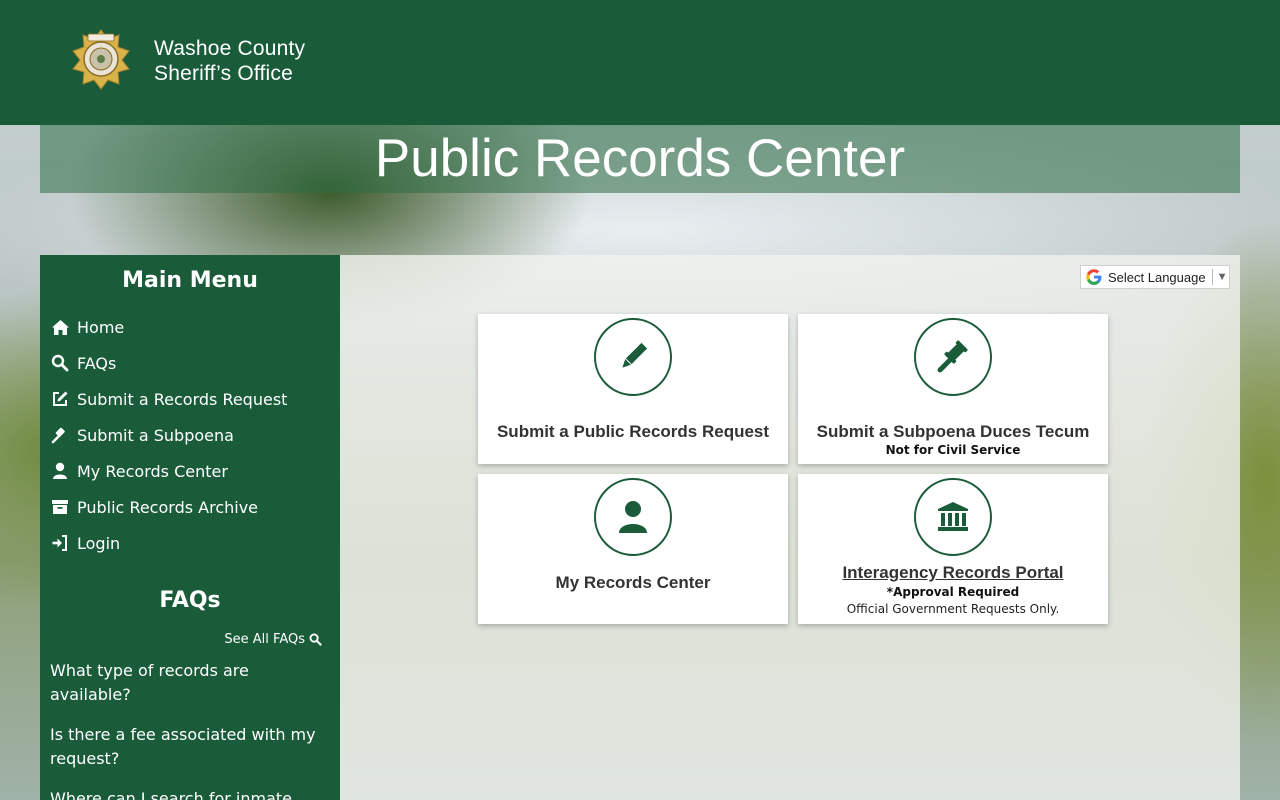 The width and height of the screenshot is (1280, 800). Describe the element at coordinates (190, 639) in the screenshot. I see `see-all-faqs-link: See All FAQs` at that location.